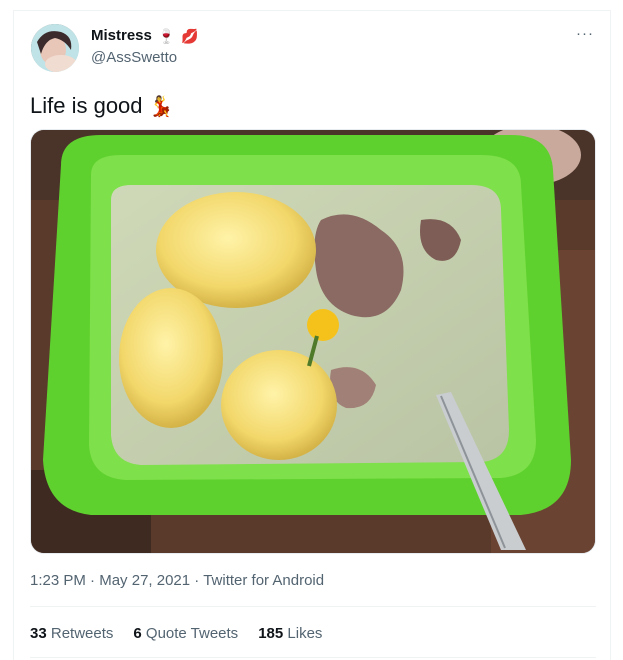  I want to click on quote-tweets-label: Quote Tweets, so click(192, 633).